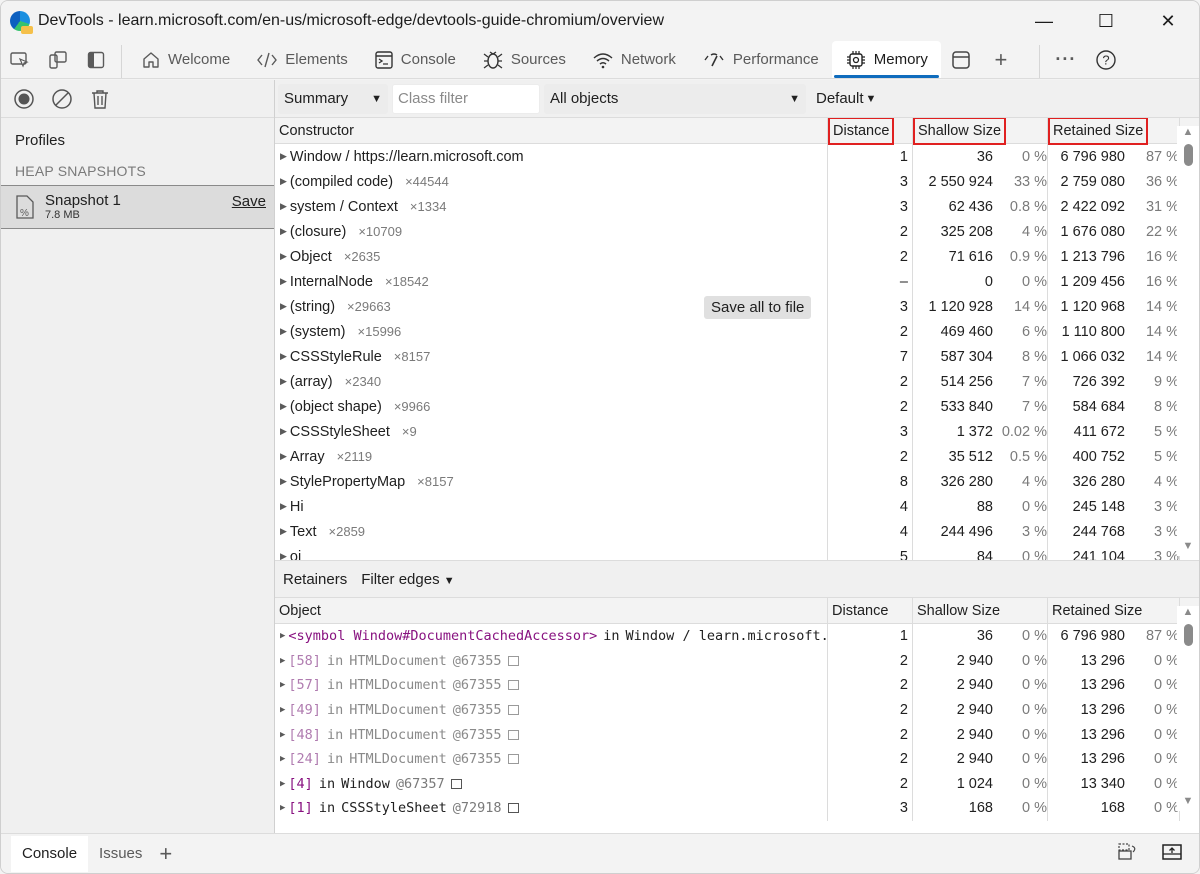  What do you see at coordinates (333, 98) in the screenshot?
I see `view-select: Summary ▼` at bounding box center [333, 98].